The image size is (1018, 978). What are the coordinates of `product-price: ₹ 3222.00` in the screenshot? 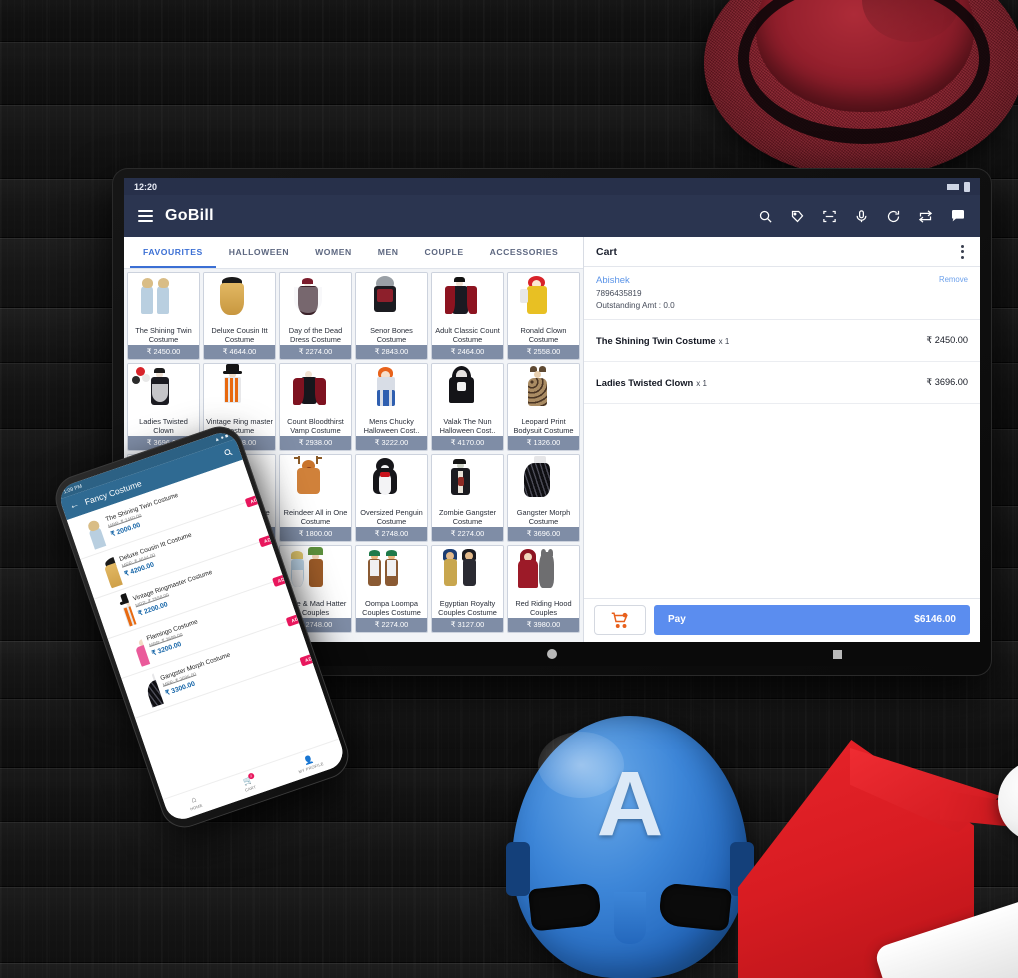 It's located at (391, 443).